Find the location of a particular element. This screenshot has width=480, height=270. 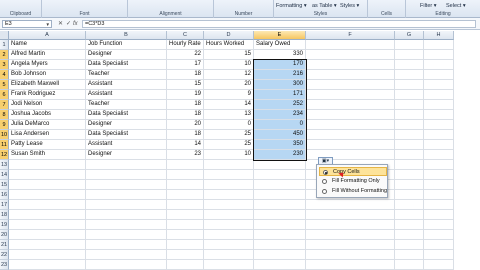

cell-e19 is located at coordinates (280, 225).